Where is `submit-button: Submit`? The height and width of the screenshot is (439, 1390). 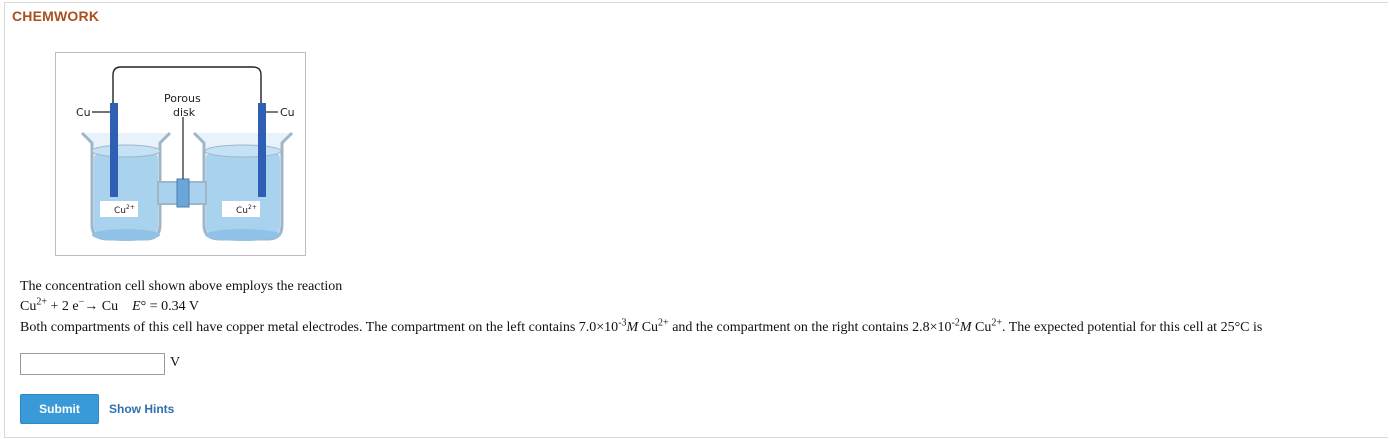 submit-button: Submit is located at coordinates (59, 409).